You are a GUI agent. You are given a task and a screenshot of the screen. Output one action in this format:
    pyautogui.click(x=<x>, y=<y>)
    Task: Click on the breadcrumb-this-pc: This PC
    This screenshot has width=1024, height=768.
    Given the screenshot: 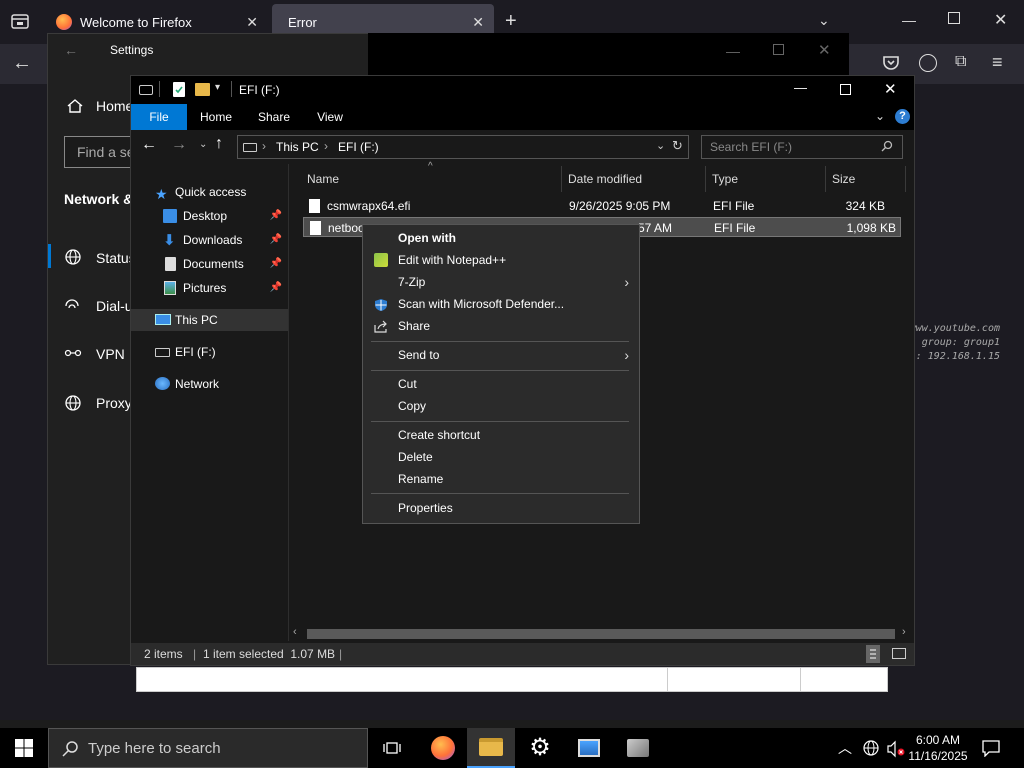 What is the action you would take?
    pyautogui.click(x=297, y=147)
    